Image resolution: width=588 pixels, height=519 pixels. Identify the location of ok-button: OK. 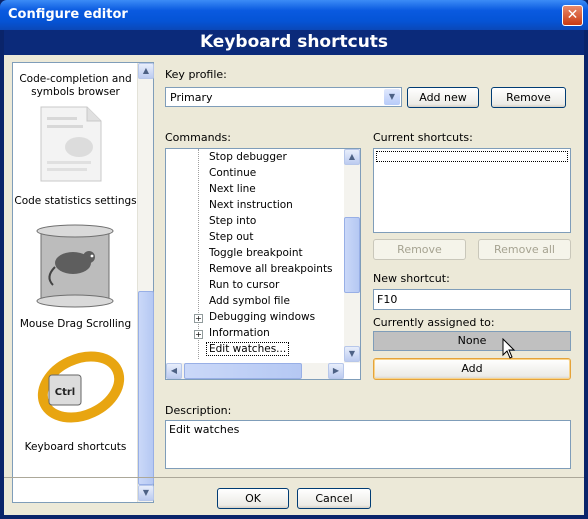
(253, 498).